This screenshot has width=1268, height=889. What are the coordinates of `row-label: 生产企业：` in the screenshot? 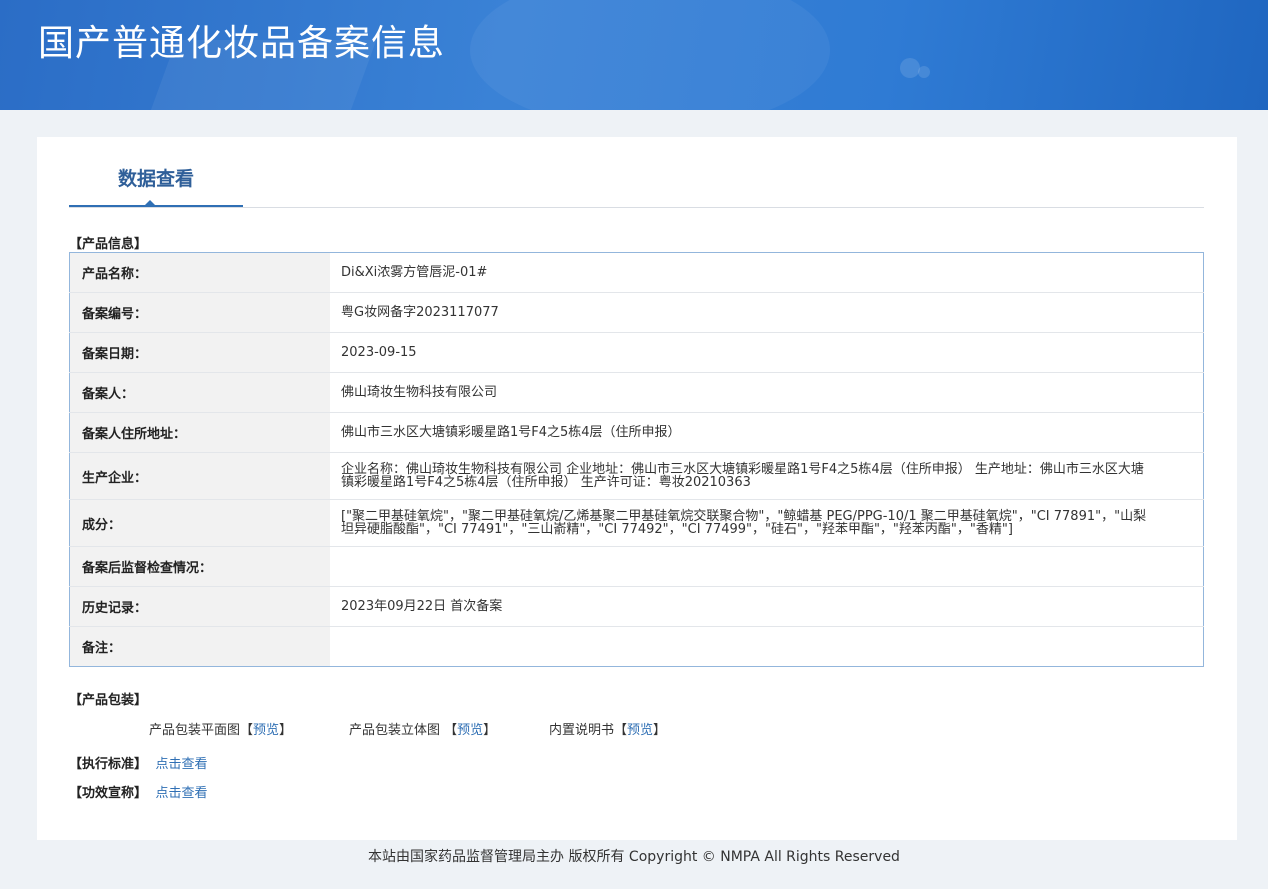 It's located at (199, 476).